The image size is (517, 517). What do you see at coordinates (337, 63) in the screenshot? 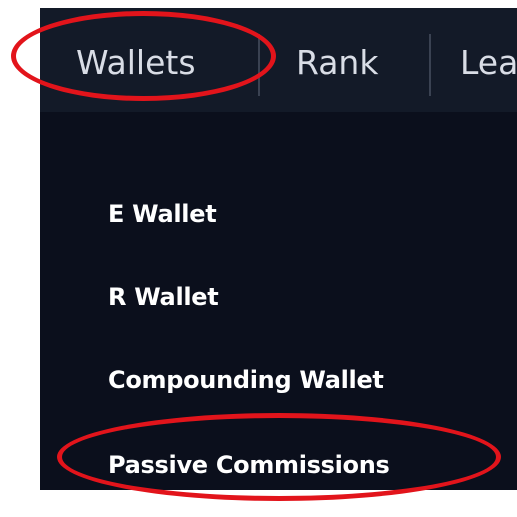
I see `nav-item-rank: Rank` at bounding box center [337, 63].